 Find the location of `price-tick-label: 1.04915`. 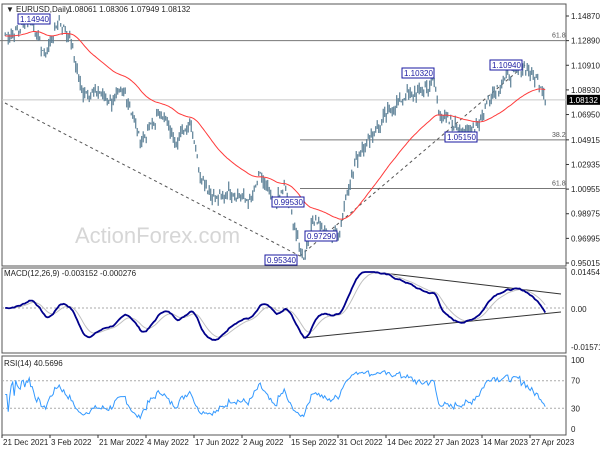

price-tick-label: 1.04915 is located at coordinates (585, 140).